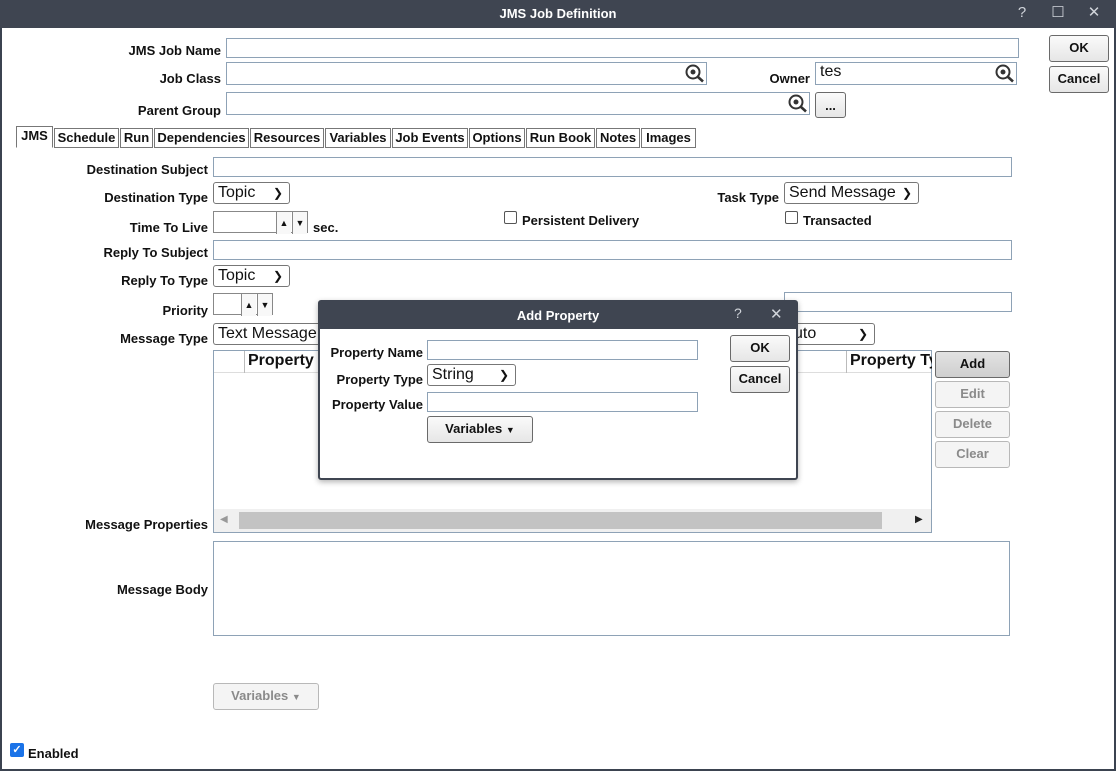  I want to click on time-to-live-spinner: ▲ ▼, so click(260, 222).